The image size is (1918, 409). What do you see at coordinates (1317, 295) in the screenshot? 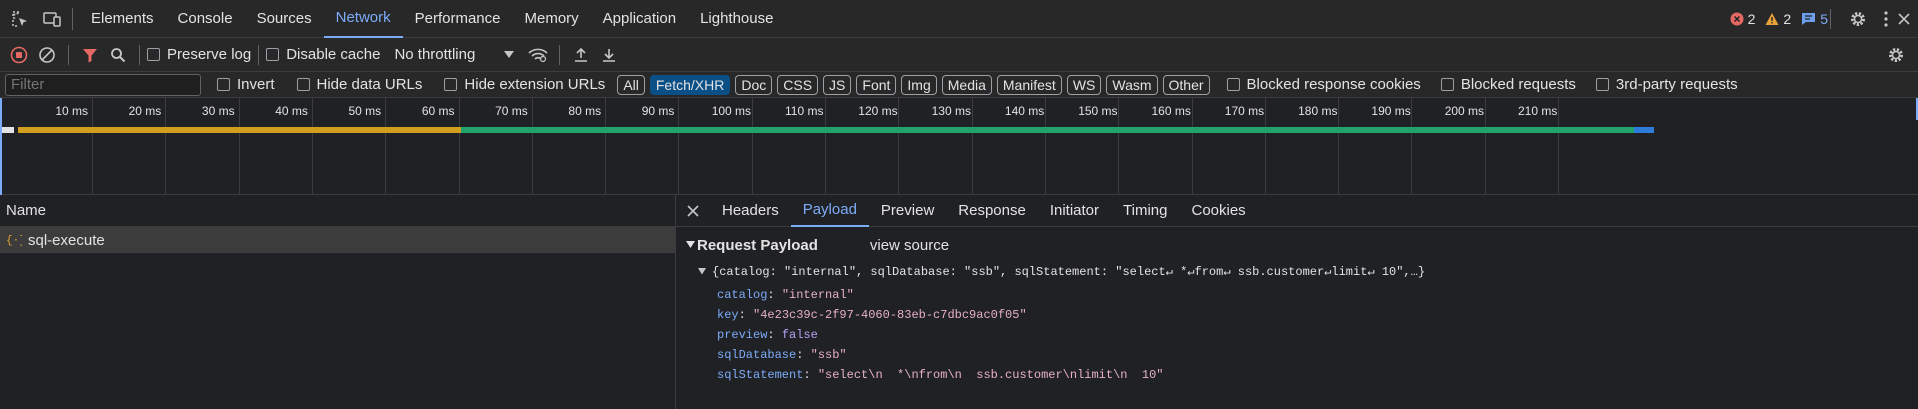
I see `payload-field: catalog: "internal"` at bounding box center [1317, 295].